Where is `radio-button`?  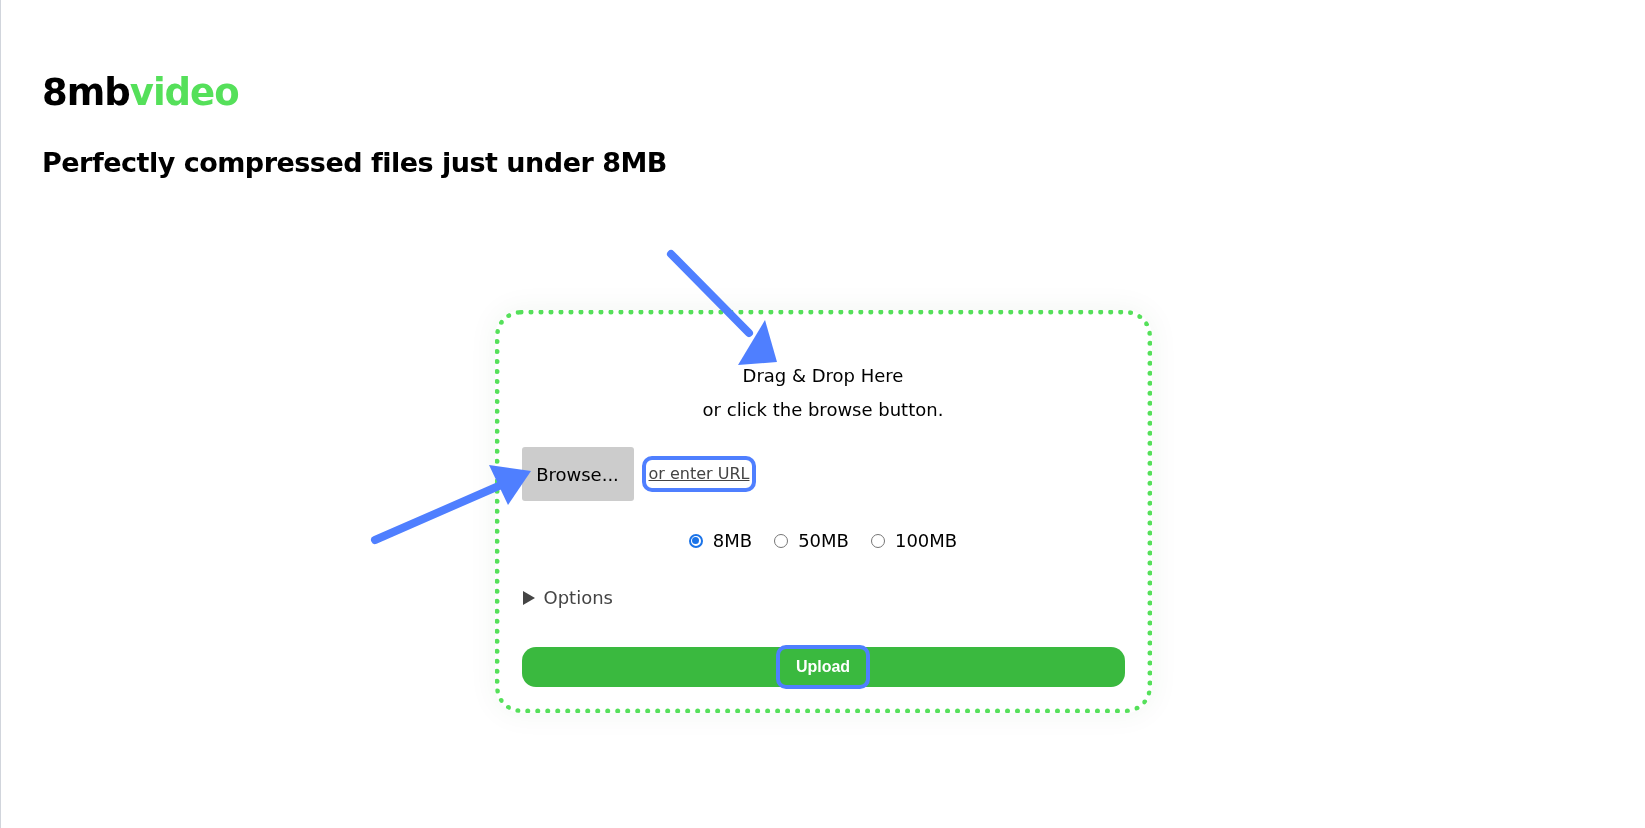
radio-button is located at coordinates (695, 540).